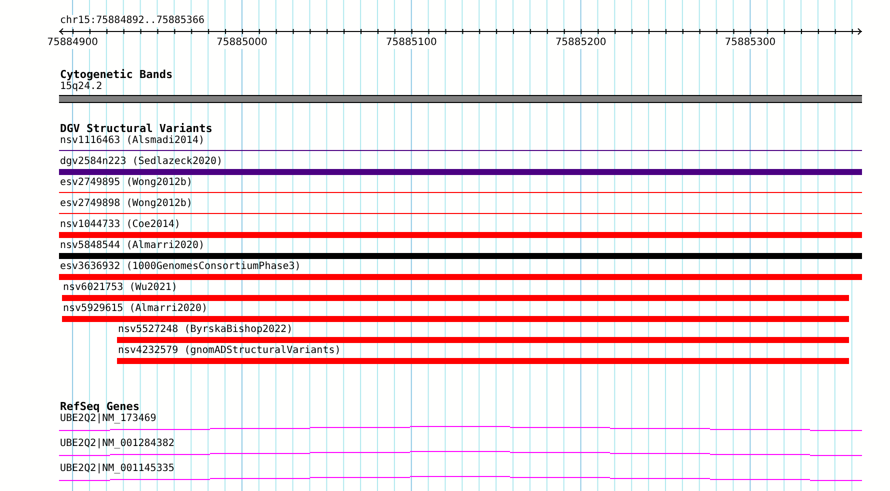 The height and width of the screenshot is (491, 890). Describe the element at coordinates (411, 43) in the screenshot. I see `ruler-tick-label: 75885100` at that location.